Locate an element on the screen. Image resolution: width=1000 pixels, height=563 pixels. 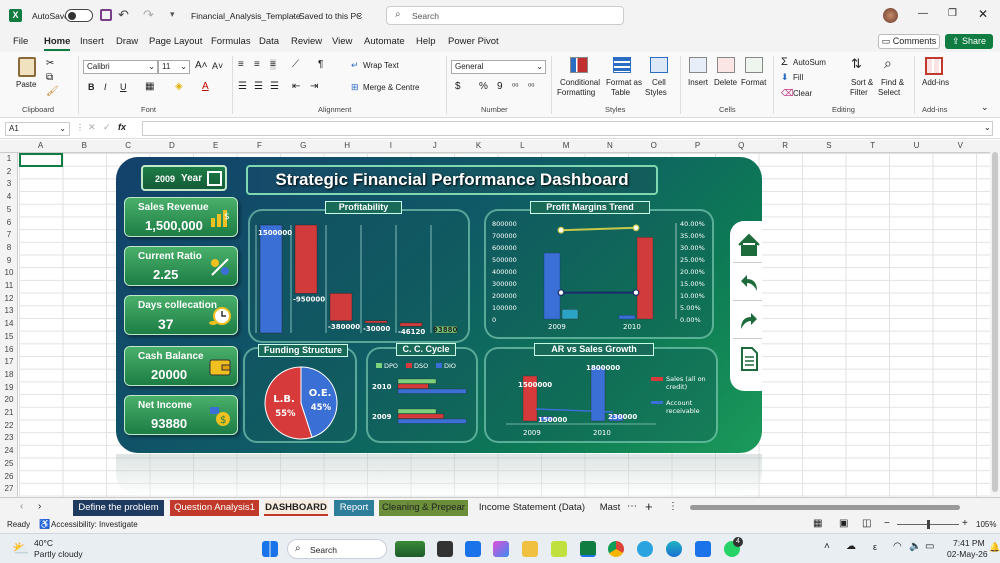
zoom-out-icon: − is located at coordinates (887, 523).